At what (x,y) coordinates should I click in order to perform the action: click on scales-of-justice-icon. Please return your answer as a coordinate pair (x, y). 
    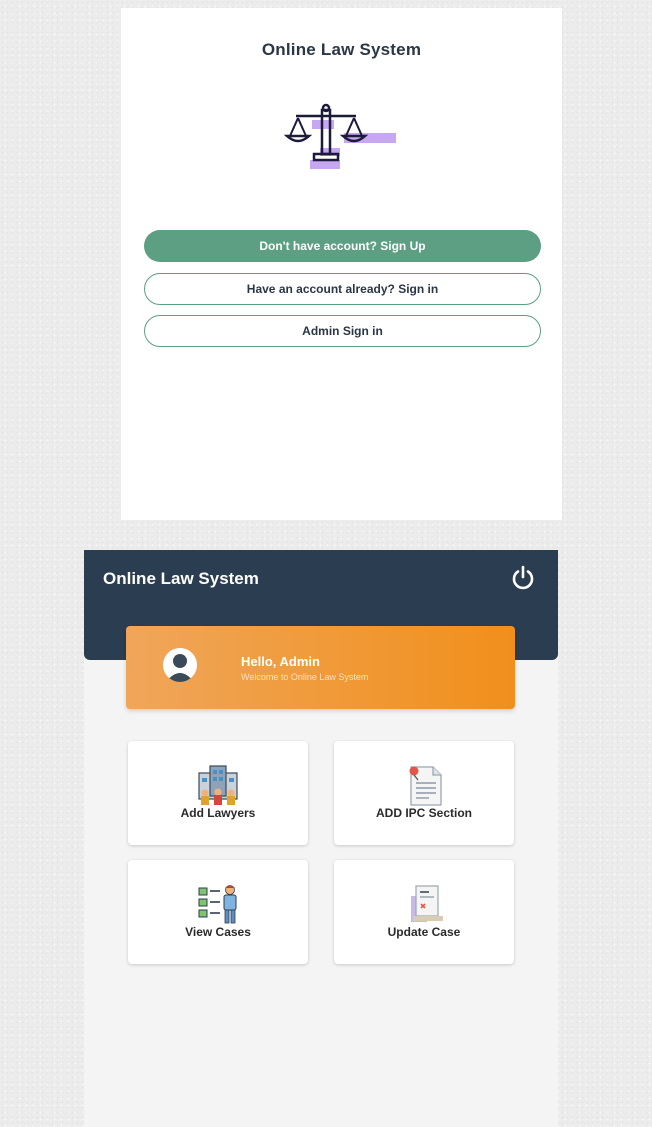
    Looking at the image, I should click on (339, 136).